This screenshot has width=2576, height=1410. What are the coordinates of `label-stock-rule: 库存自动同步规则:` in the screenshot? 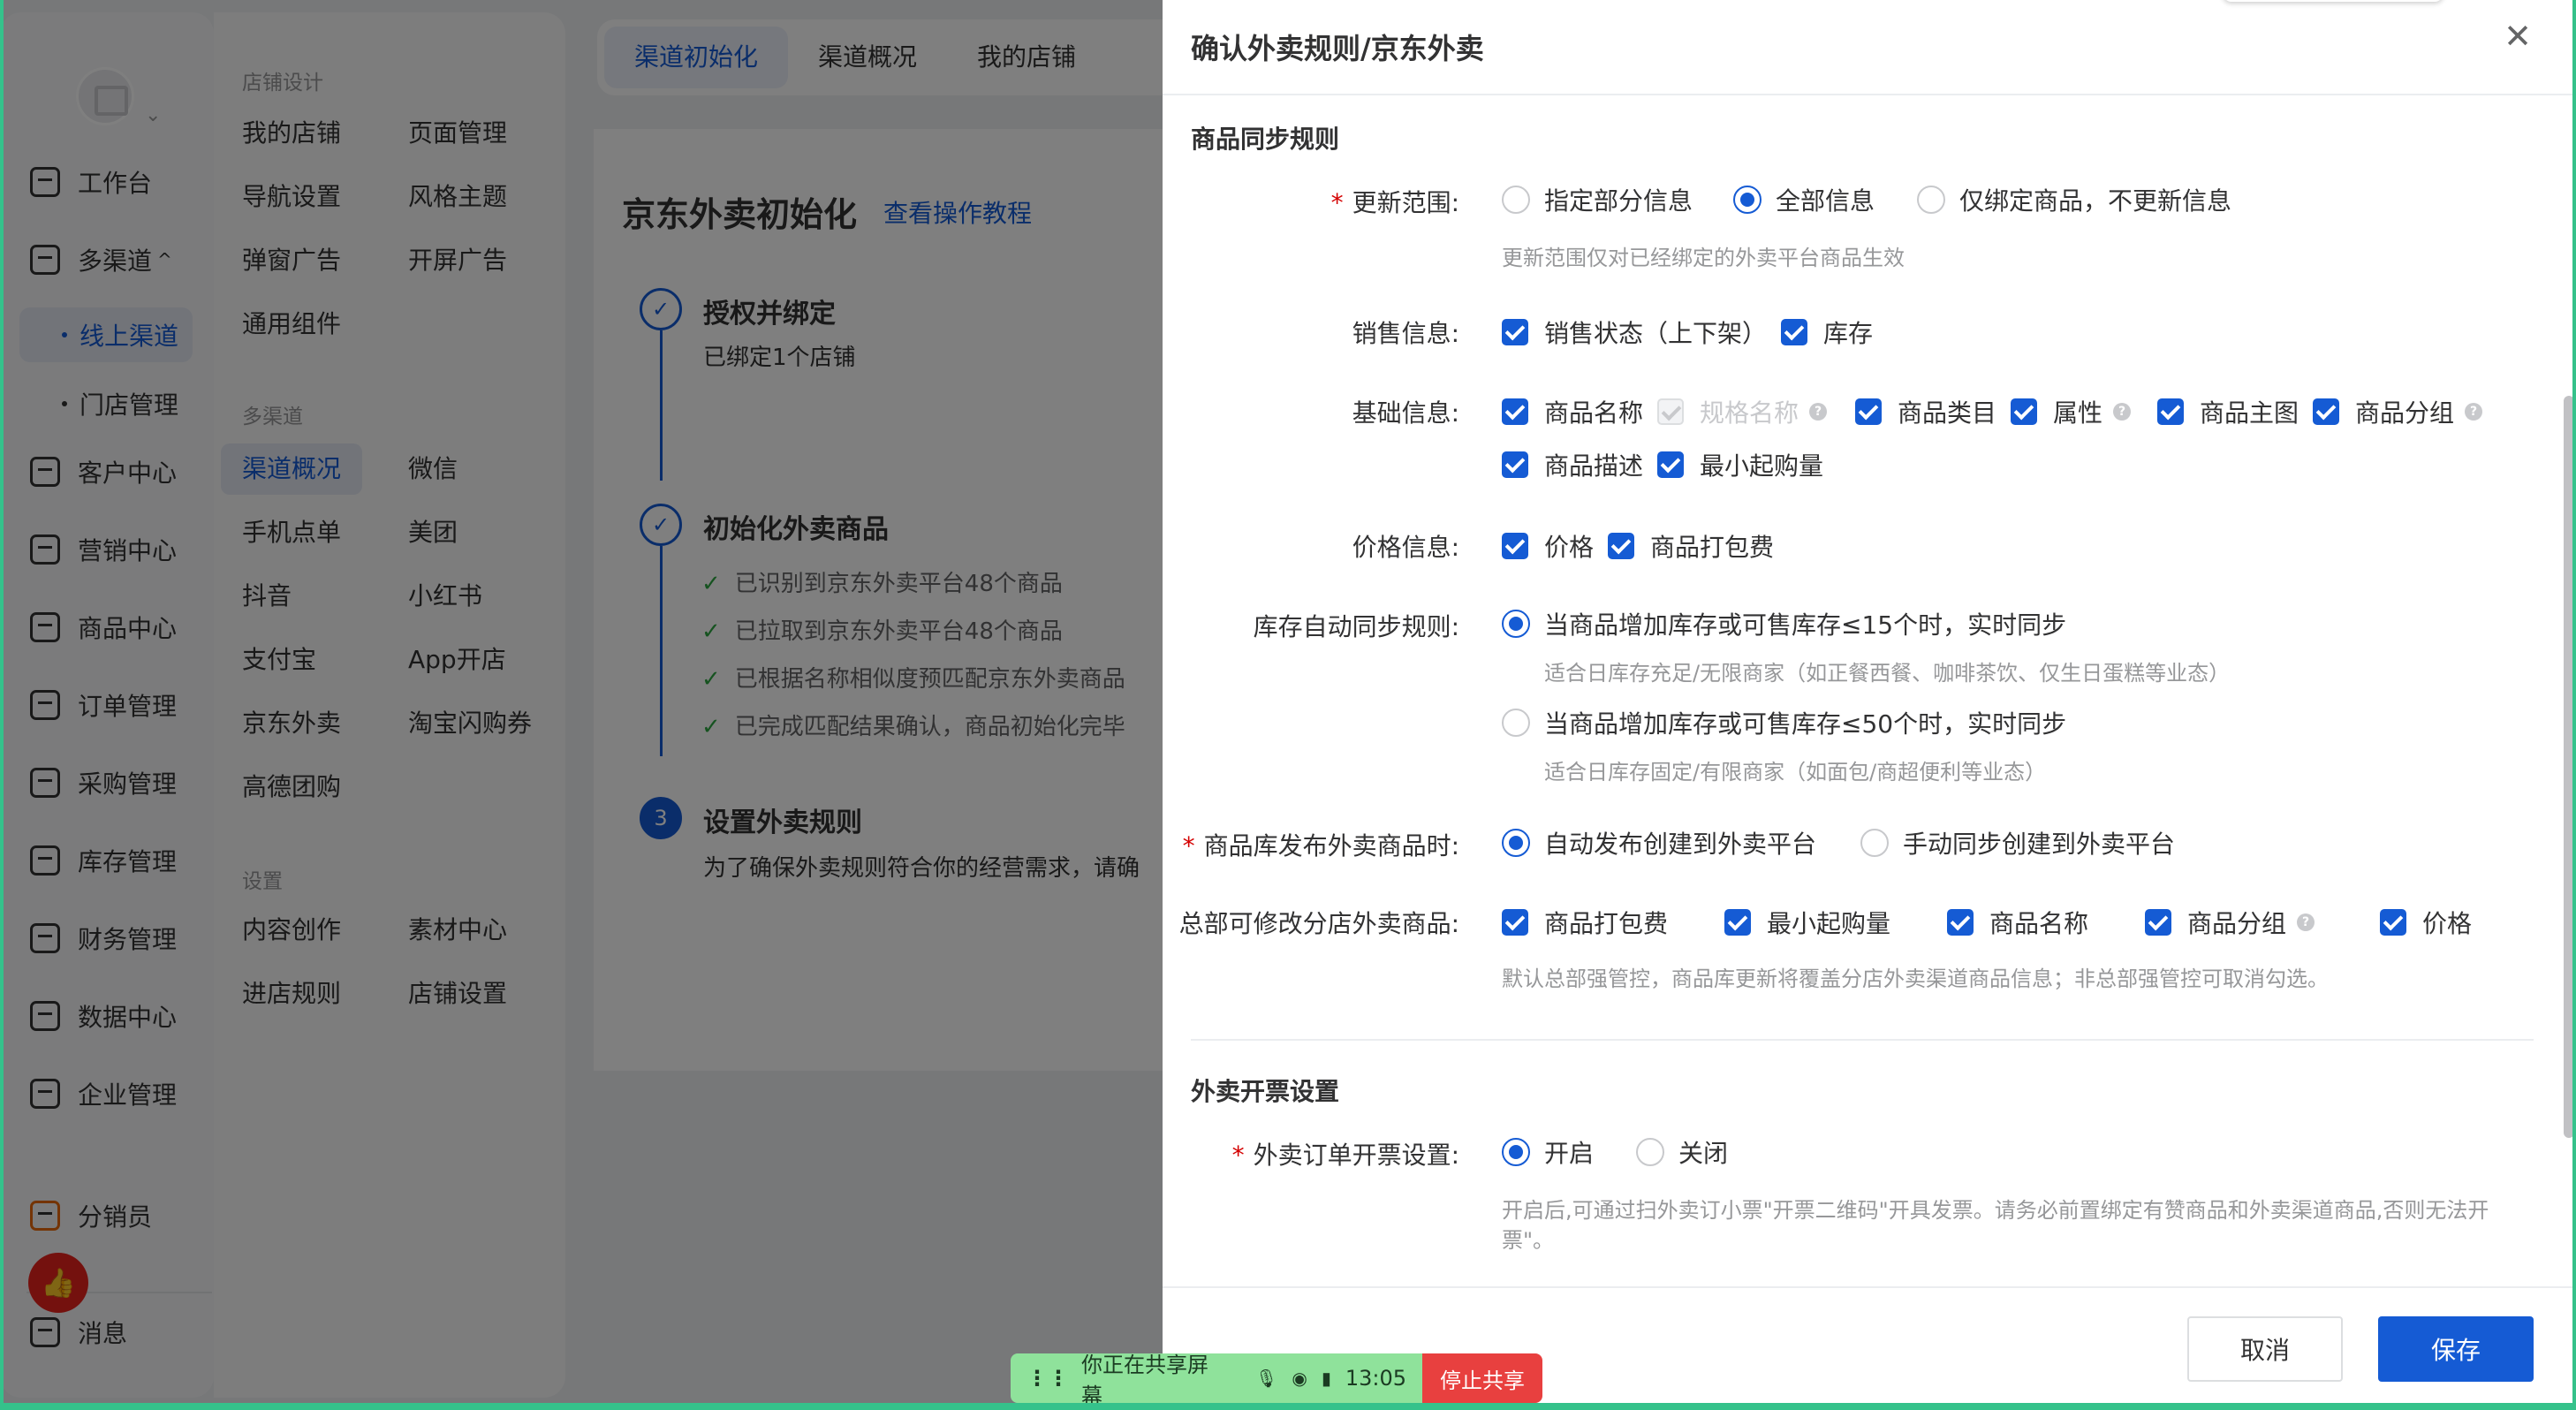 It's located at (1356, 627).